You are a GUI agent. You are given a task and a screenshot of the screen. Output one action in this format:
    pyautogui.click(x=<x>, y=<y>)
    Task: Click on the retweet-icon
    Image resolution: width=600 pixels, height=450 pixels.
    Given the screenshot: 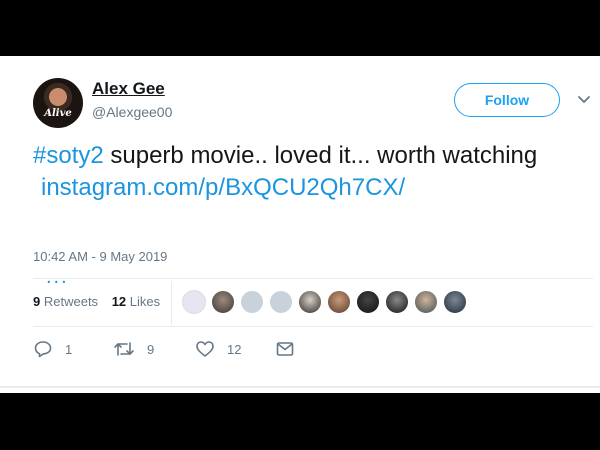 What is the action you would take?
    pyautogui.click(x=124, y=349)
    